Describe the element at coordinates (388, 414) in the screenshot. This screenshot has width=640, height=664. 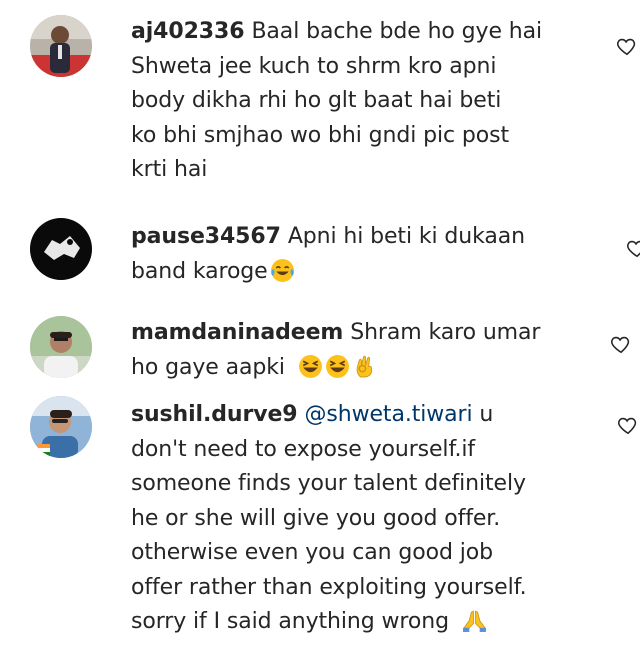
I see `mention-link: @shweta.tiwari` at that location.